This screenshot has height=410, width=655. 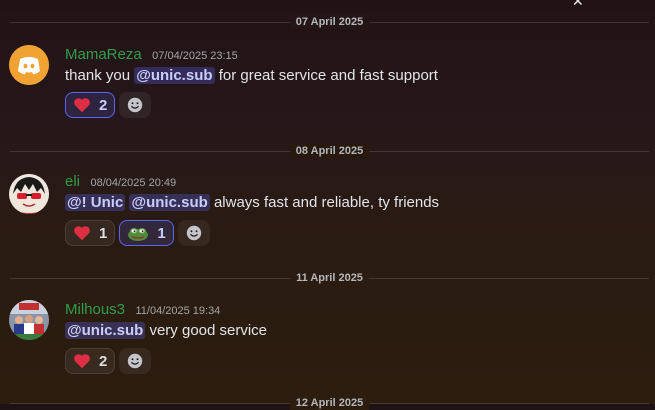 What do you see at coordinates (95, 202) in the screenshot?
I see `role-mention: @! Unic` at bounding box center [95, 202].